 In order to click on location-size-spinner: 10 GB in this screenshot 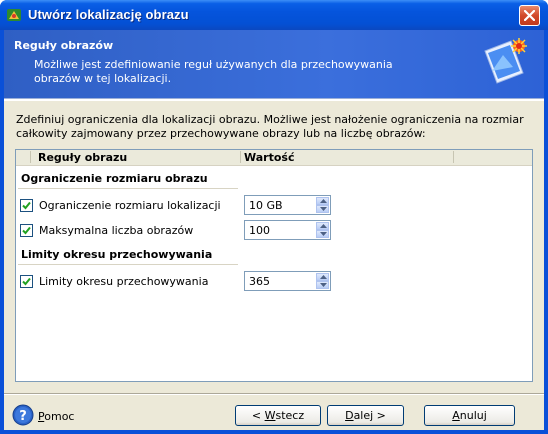, I will do `click(287, 205)`.